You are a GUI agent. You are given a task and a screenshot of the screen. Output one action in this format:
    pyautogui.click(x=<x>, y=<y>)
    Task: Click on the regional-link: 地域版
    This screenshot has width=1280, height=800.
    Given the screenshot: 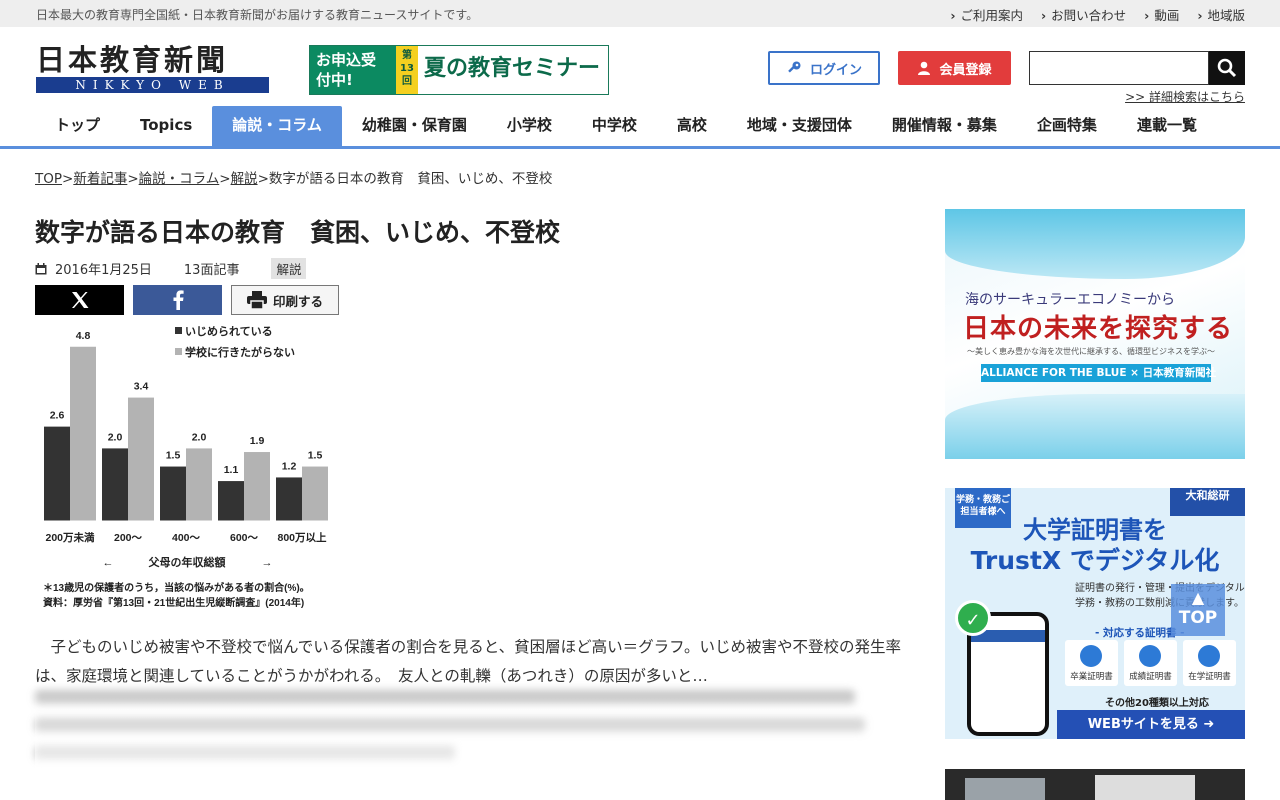 What is the action you would take?
    pyautogui.click(x=1221, y=14)
    